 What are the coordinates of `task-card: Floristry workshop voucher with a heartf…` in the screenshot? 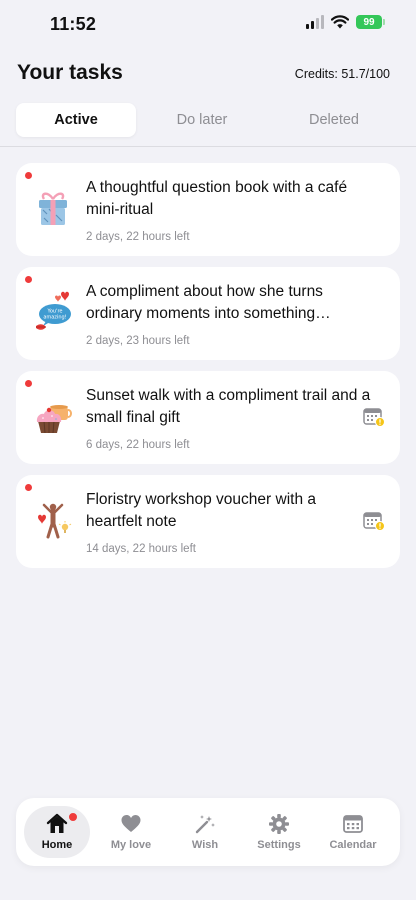 It's located at (208, 521).